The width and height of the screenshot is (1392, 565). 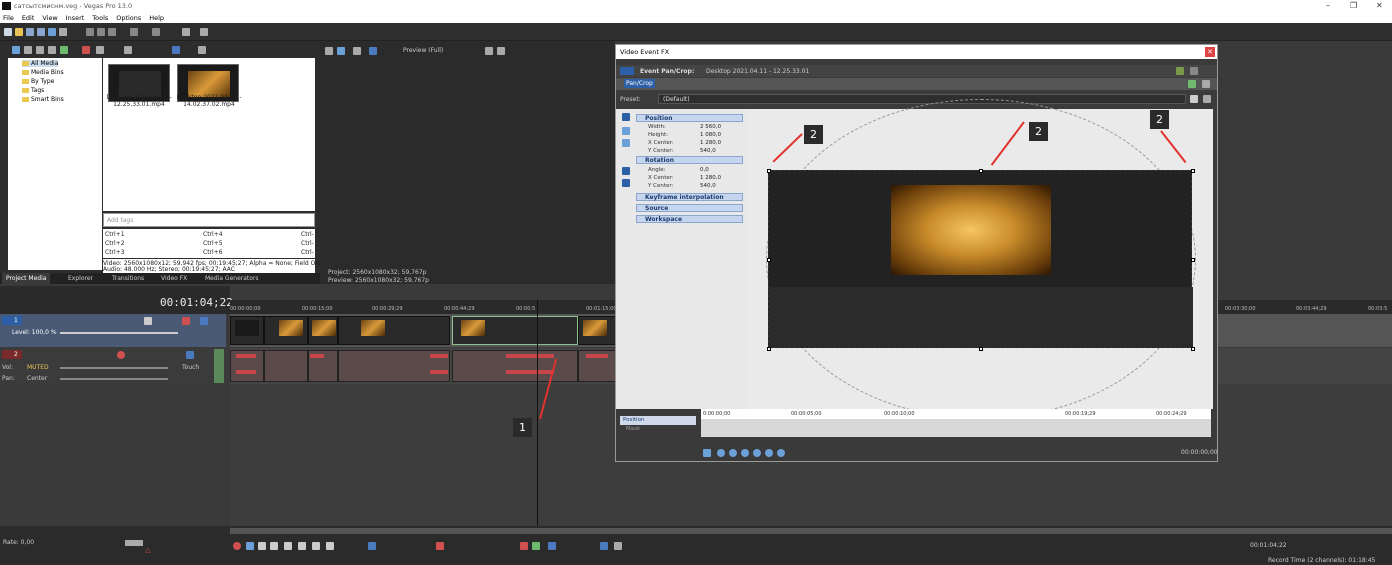 I want to click on tab-transitions: Transitions, so click(x=128, y=278).